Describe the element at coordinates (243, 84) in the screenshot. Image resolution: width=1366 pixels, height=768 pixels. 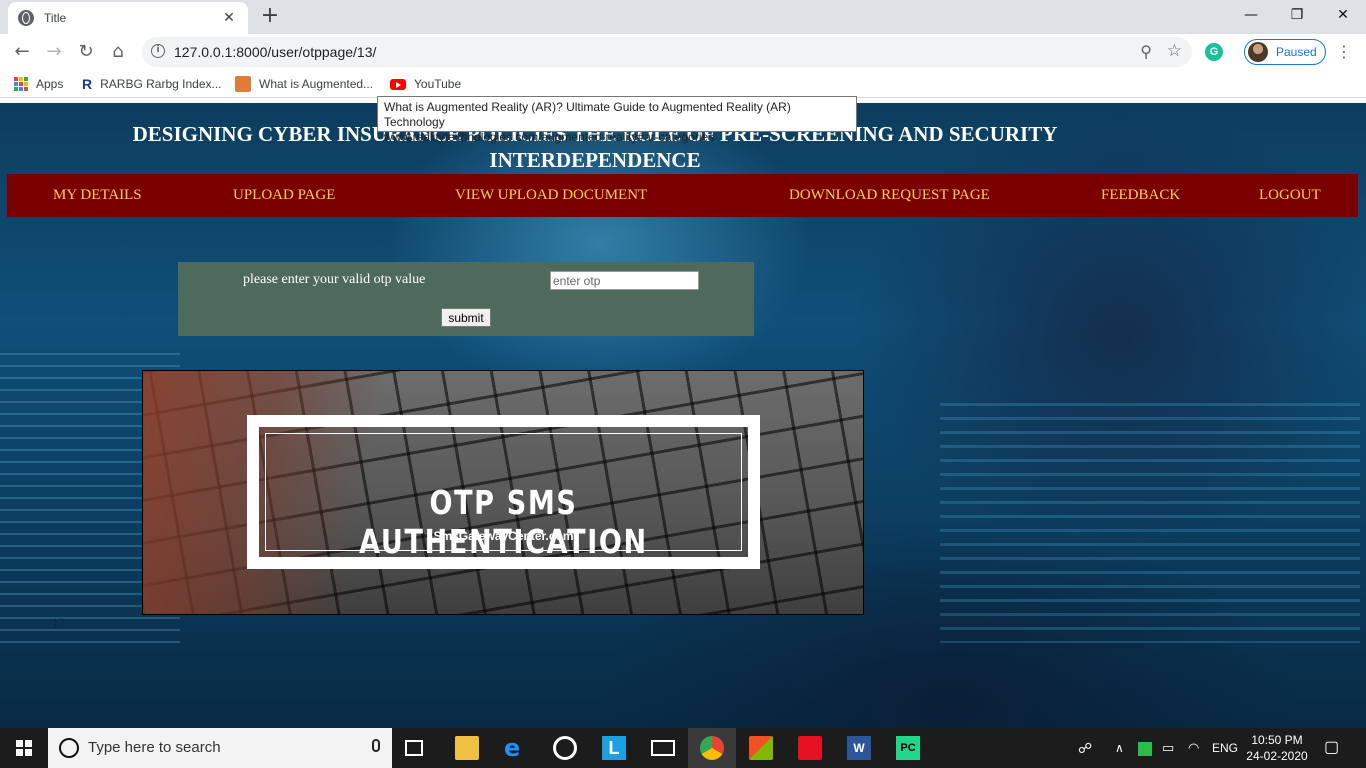
I see `augmented-reality-icon` at that location.